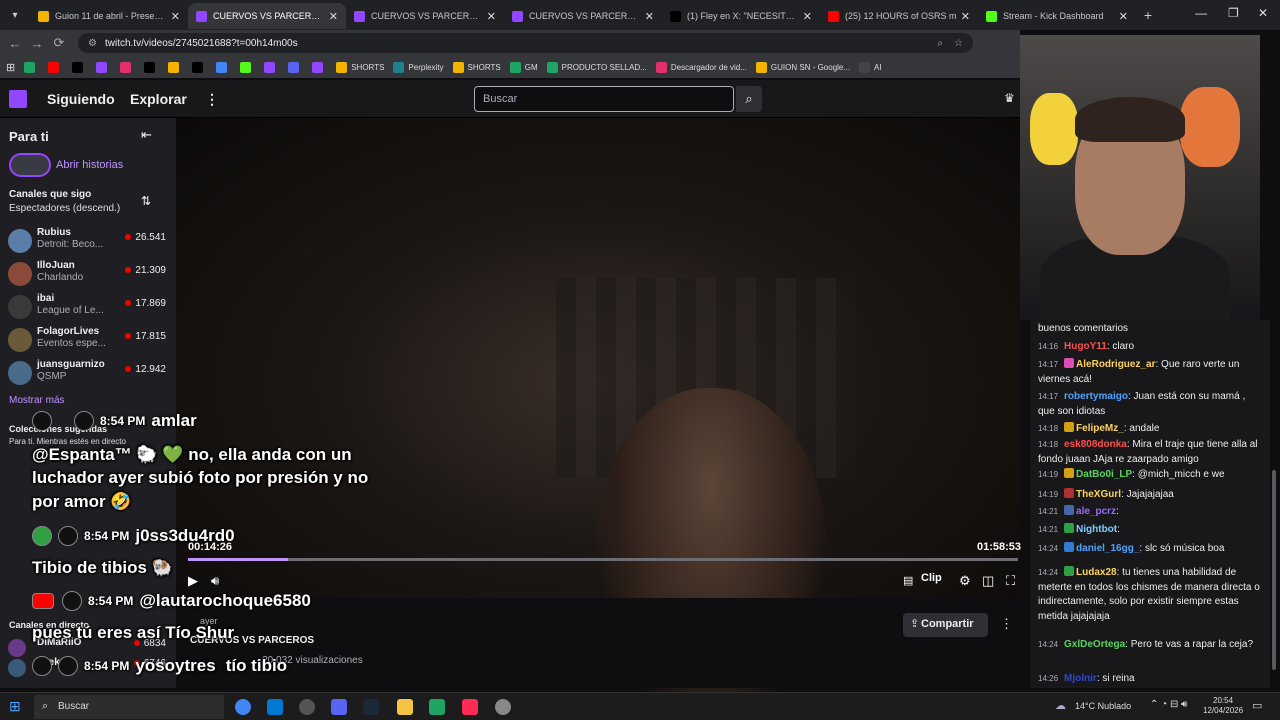  I want to click on show-more-link: Mostrar más, so click(37, 400).